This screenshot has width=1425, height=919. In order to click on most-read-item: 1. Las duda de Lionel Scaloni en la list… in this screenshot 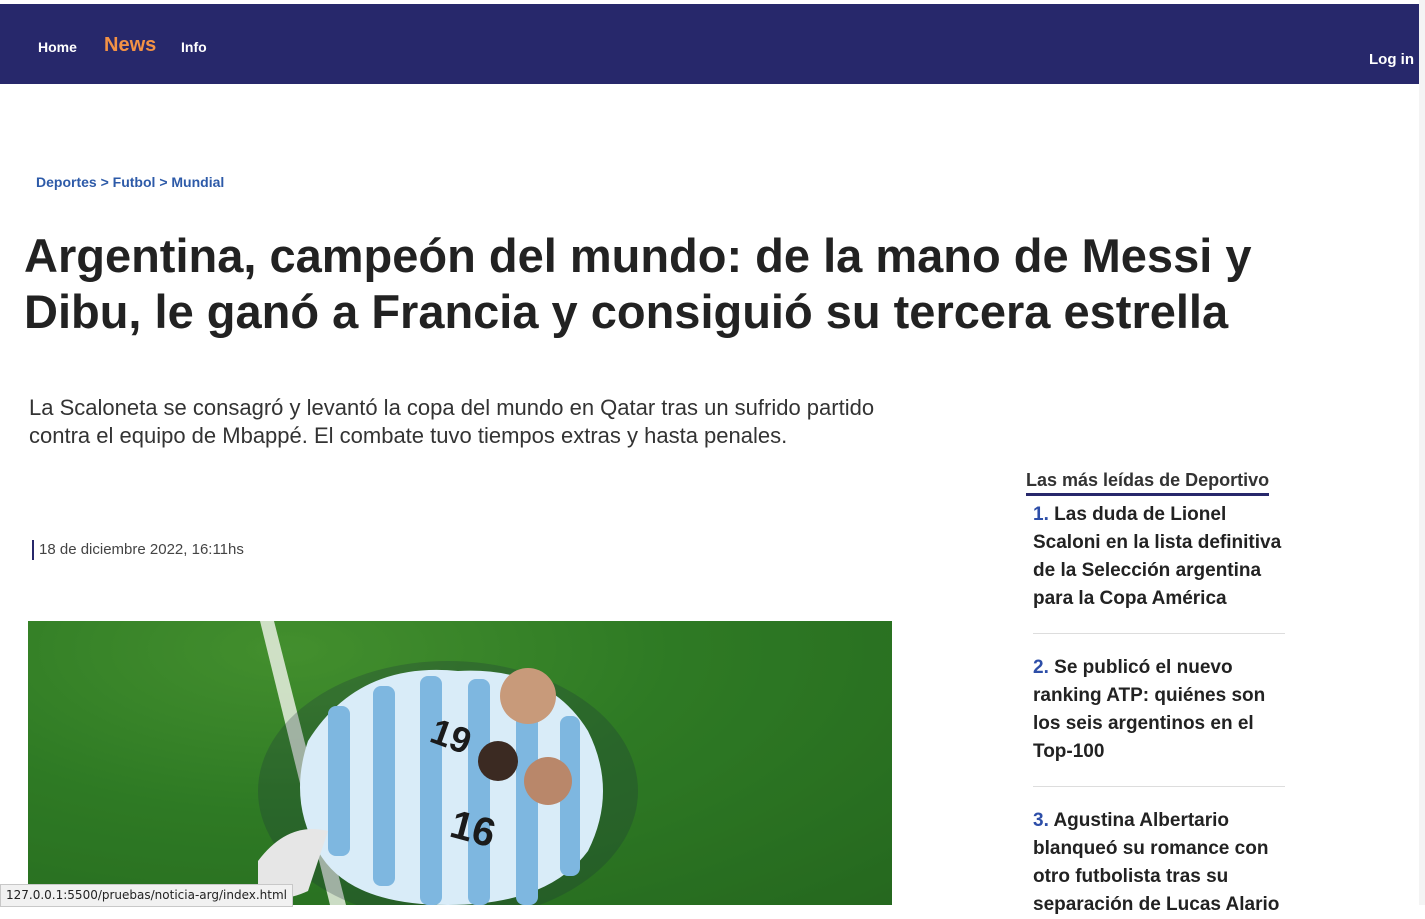, I will do `click(1159, 557)`.